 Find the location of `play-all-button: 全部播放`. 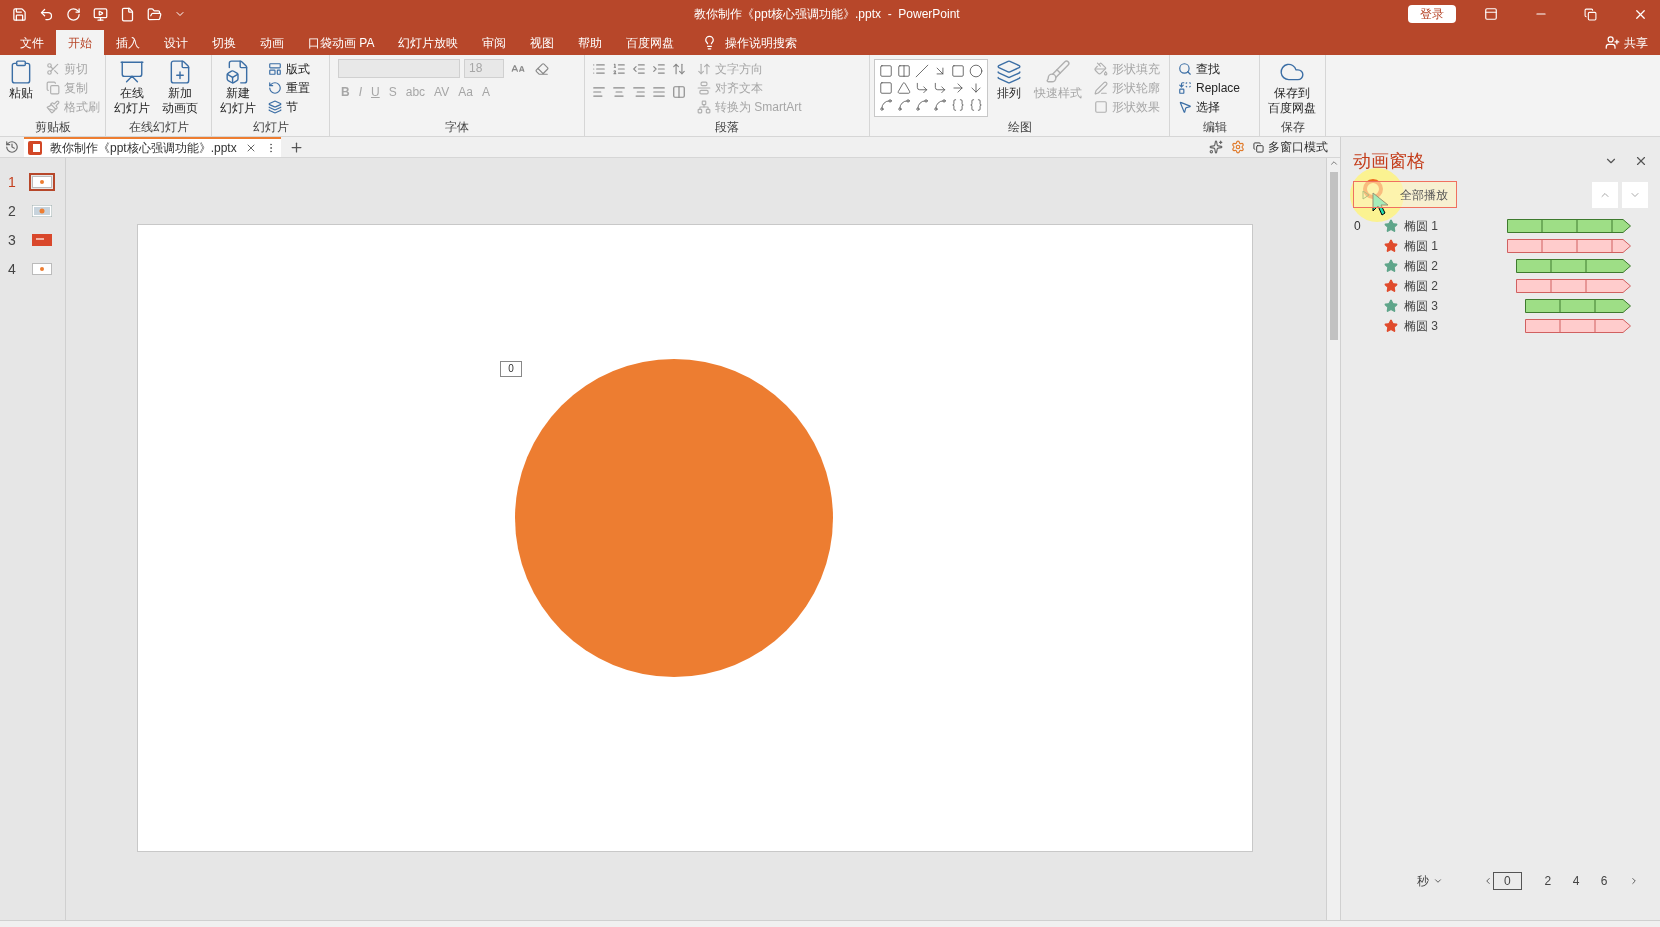

play-all-button: 全部播放 is located at coordinates (1405, 194).